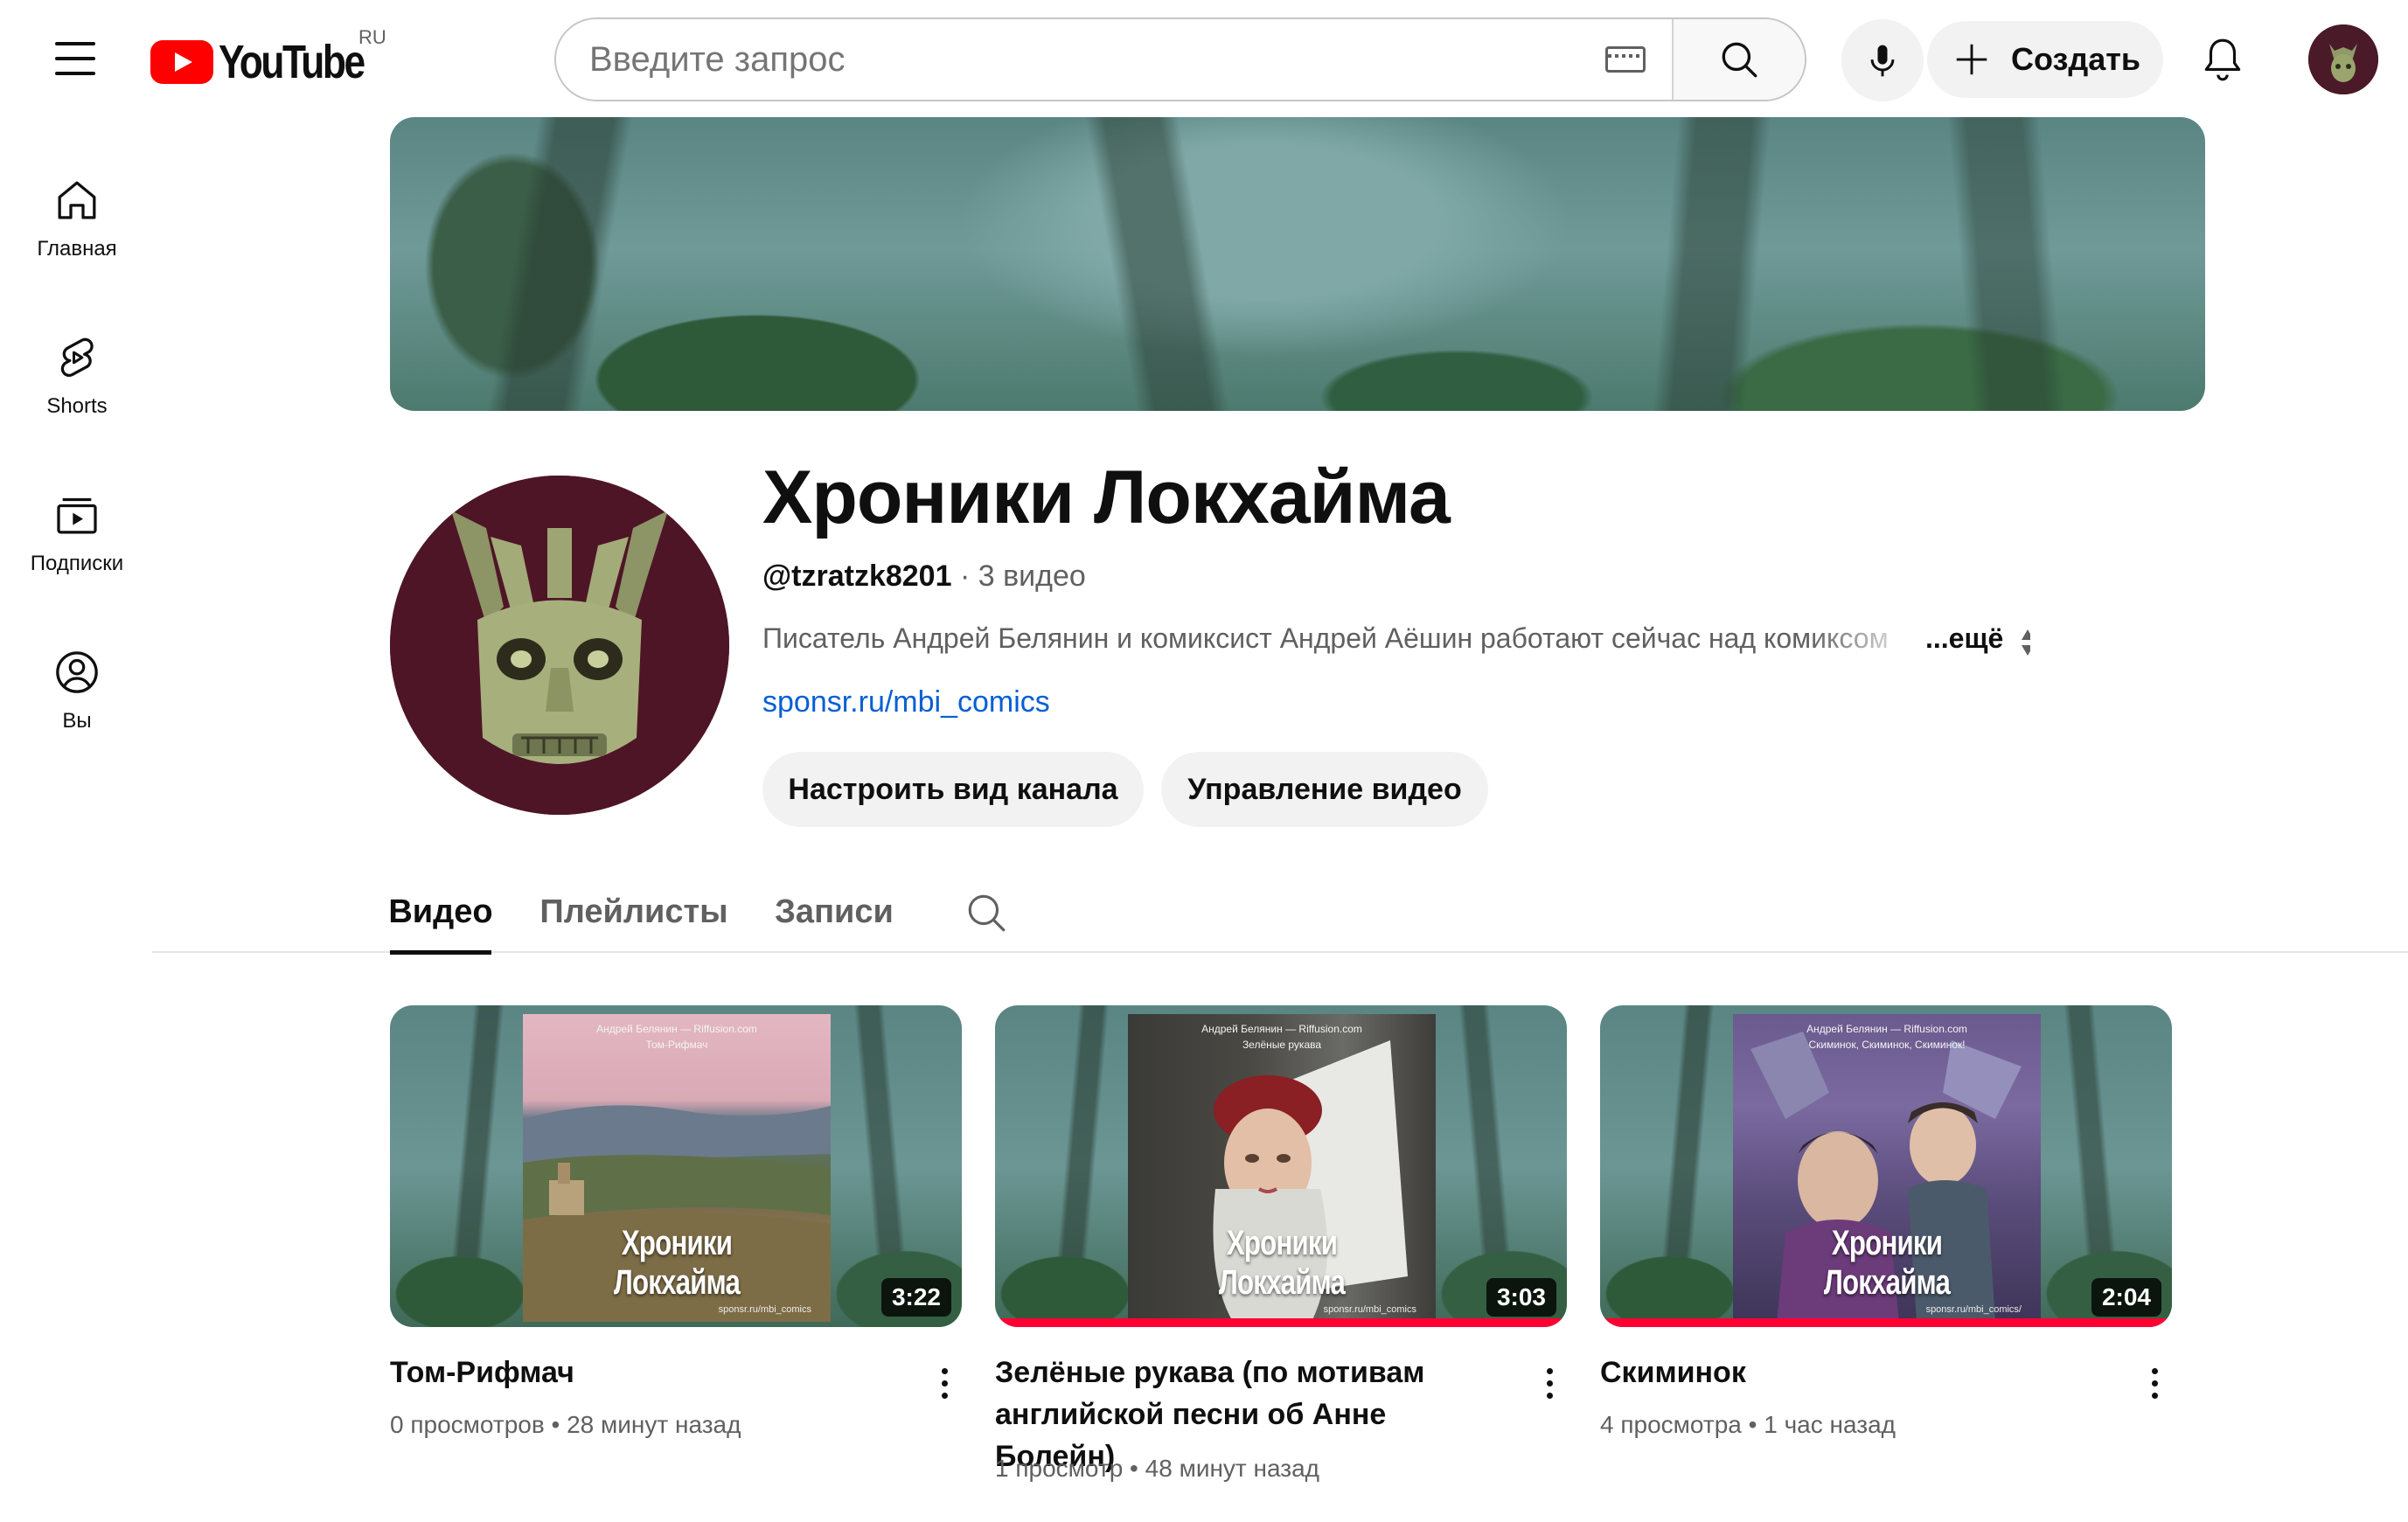  Describe the element at coordinates (1971, 60) in the screenshot. I see `plus-icon` at that location.